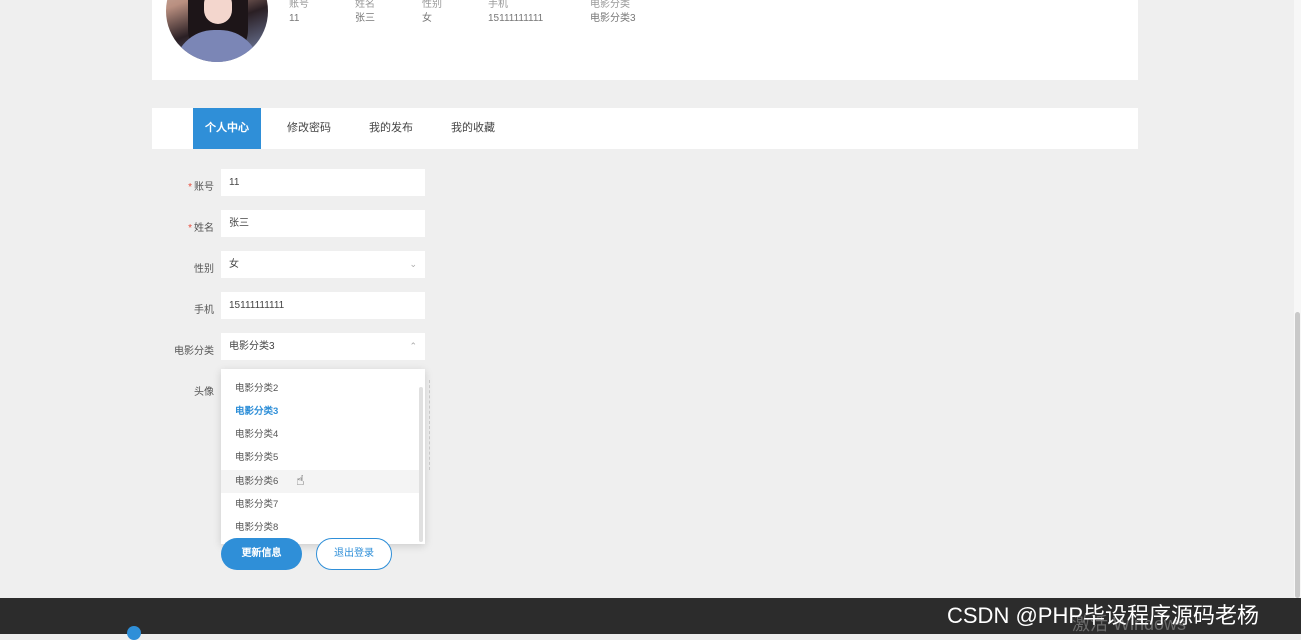 This screenshot has height=640, width=1301. I want to click on footer-logo-icon, so click(134, 633).